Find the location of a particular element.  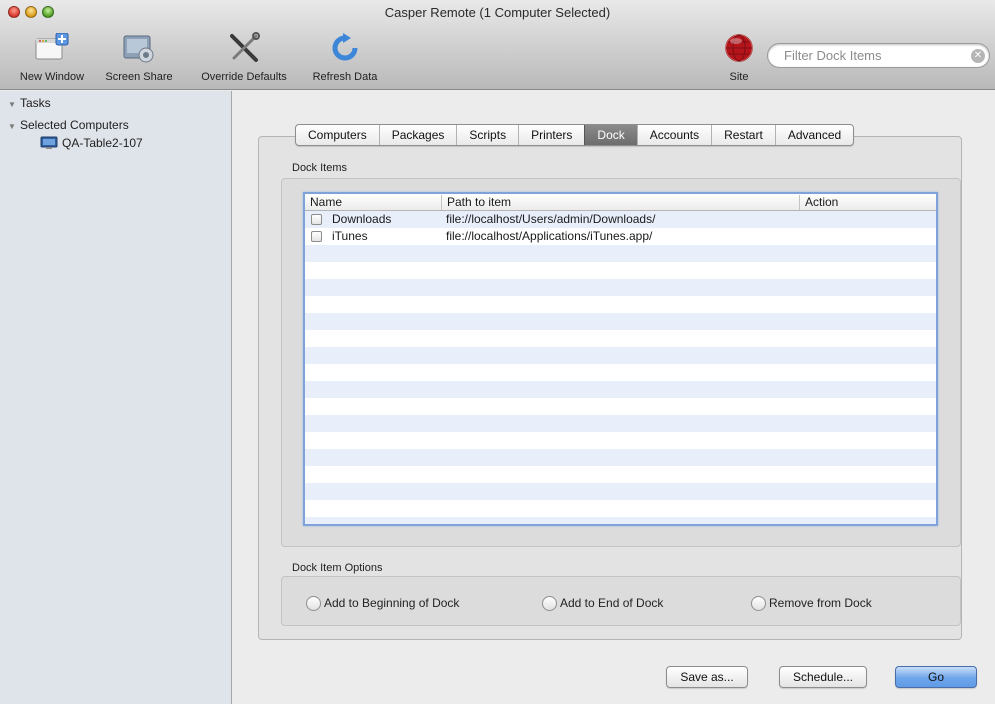

tab-scripts: Scripts is located at coordinates (487, 135).